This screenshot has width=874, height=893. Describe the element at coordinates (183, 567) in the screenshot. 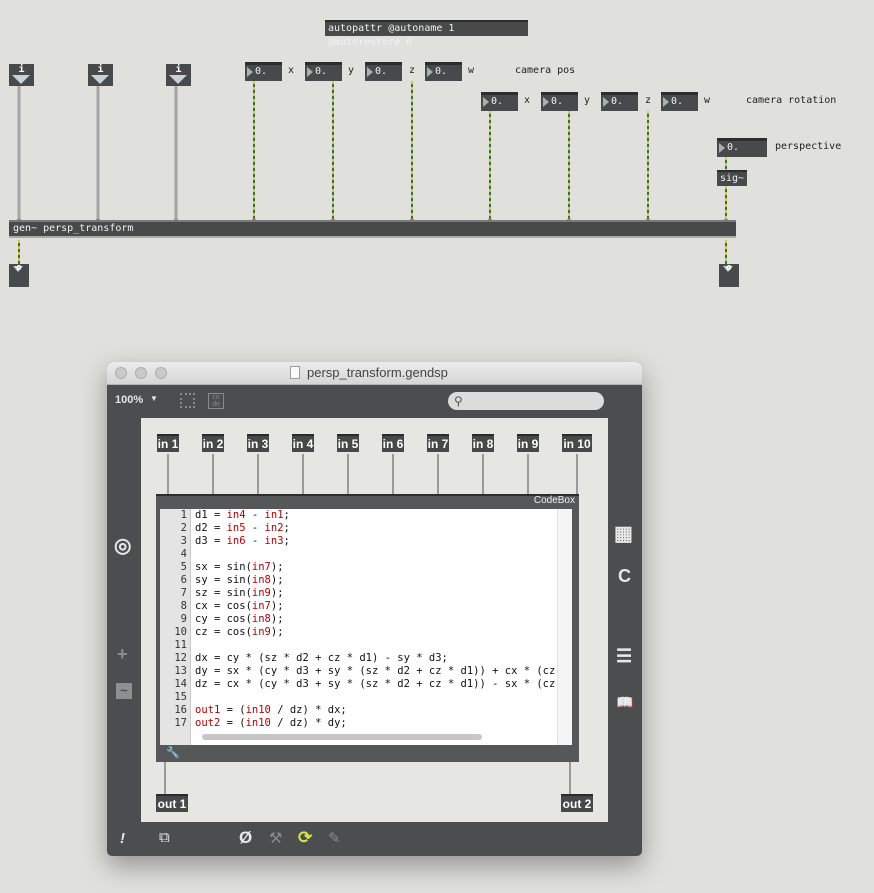

I see `line-number: 5` at that location.